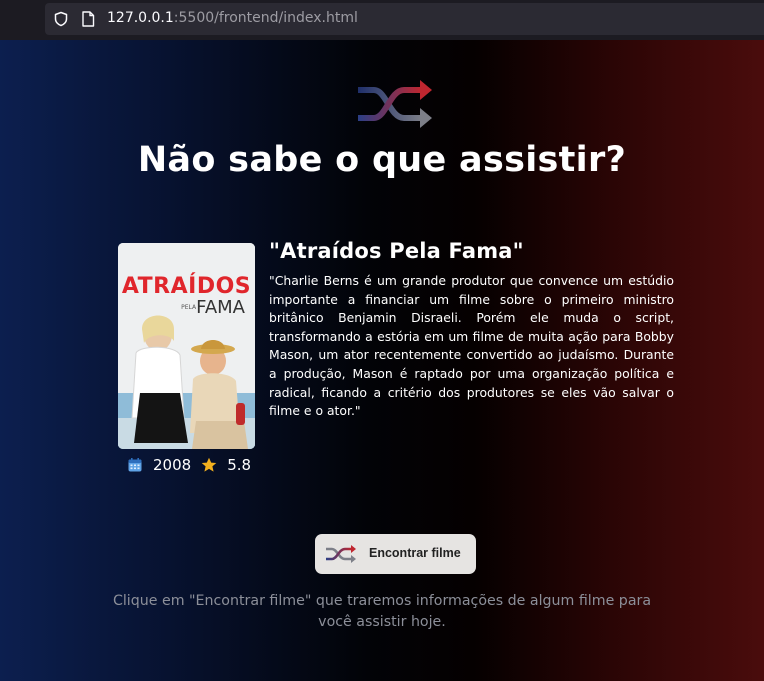 This screenshot has height=681, width=764. Describe the element at coordinates (265, 18) in the screenshot. I see `url-path: :5500/frontend/index.html` at that location.